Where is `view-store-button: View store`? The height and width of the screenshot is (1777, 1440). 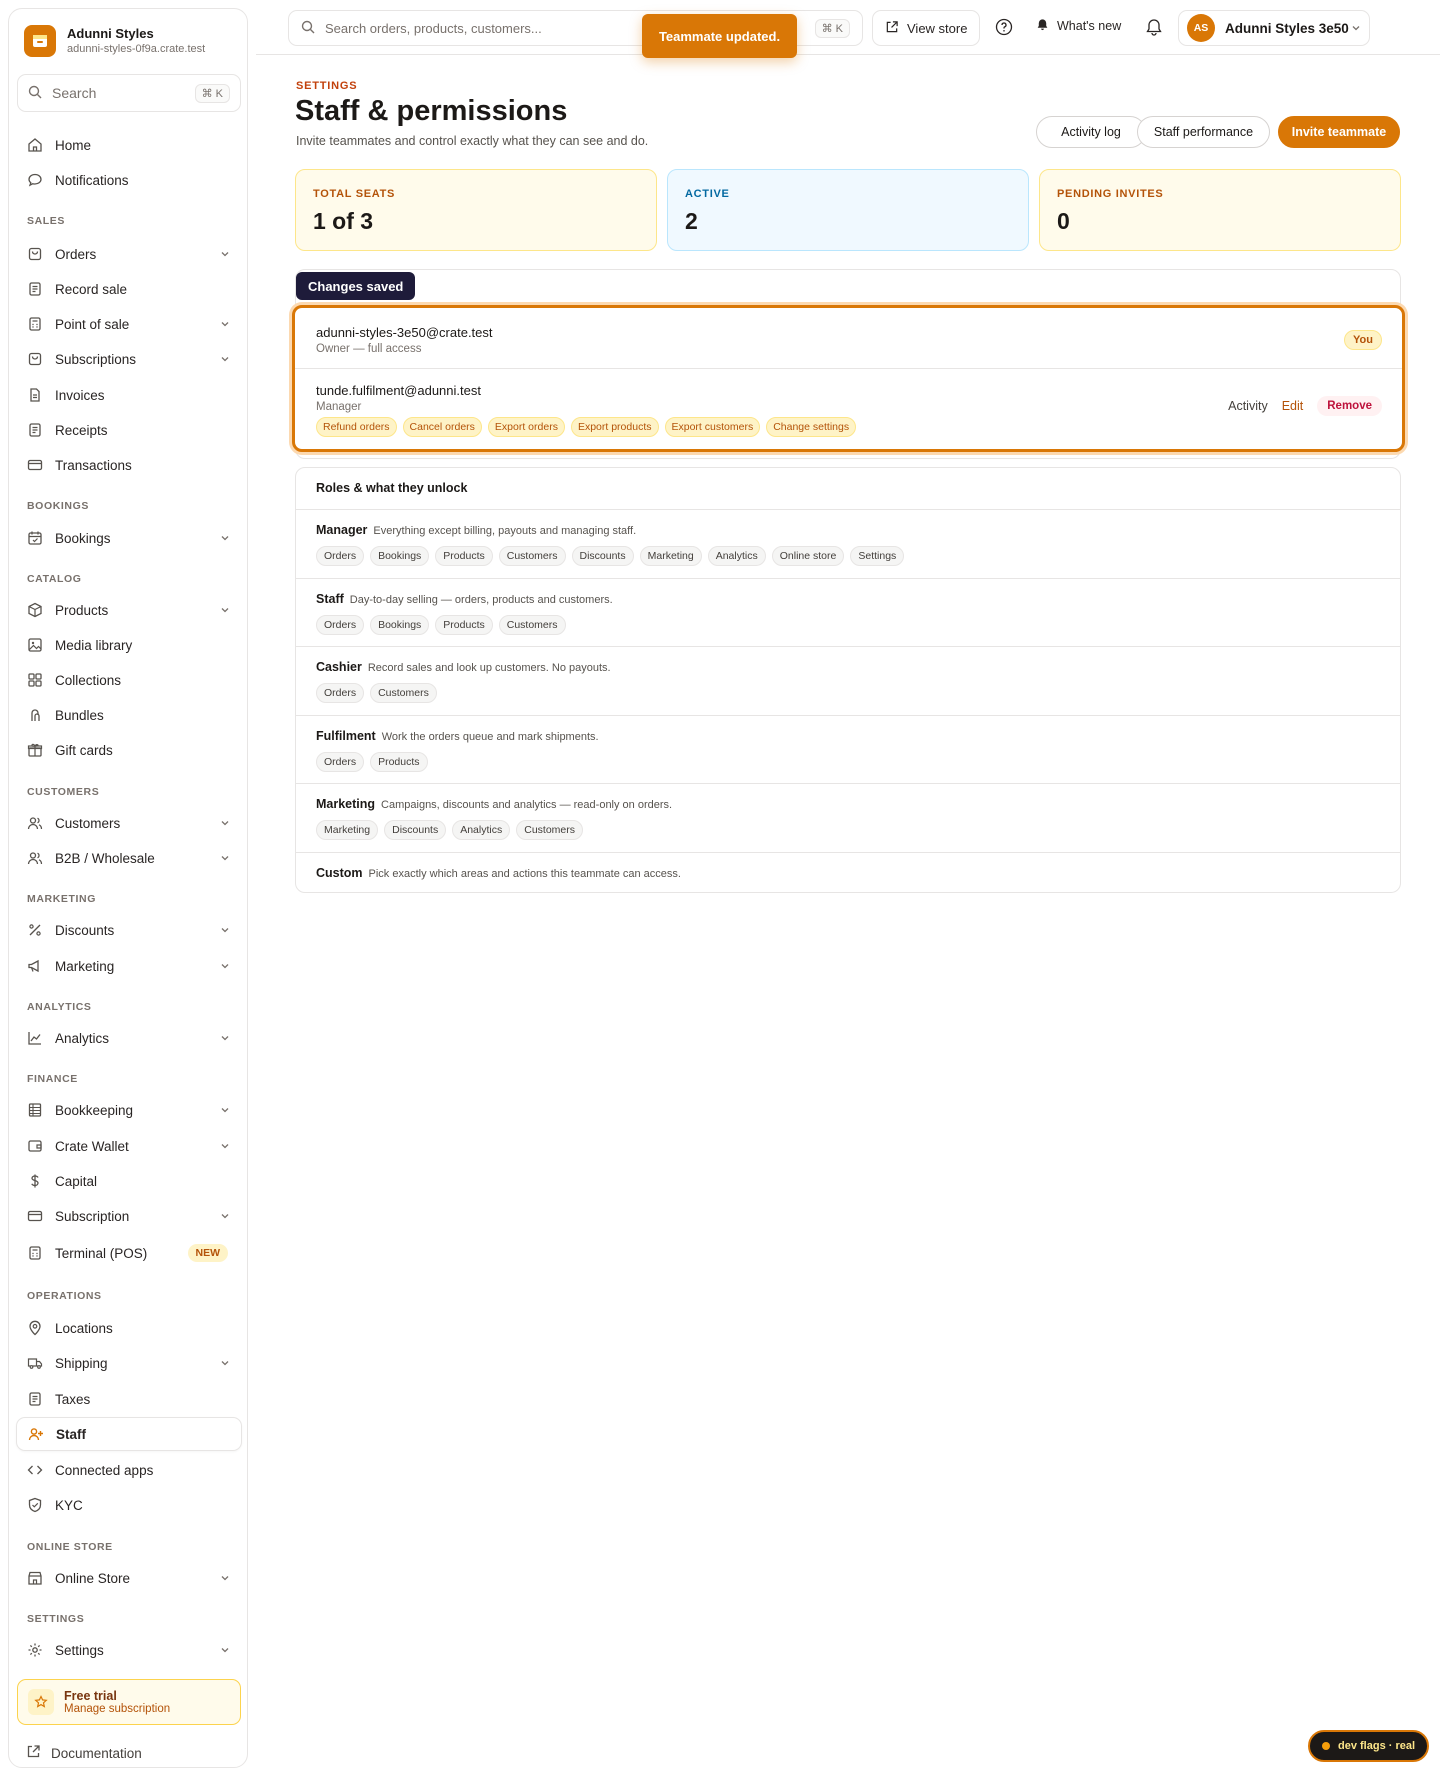
view-store-button: View store is located at coordinates (926, 28).